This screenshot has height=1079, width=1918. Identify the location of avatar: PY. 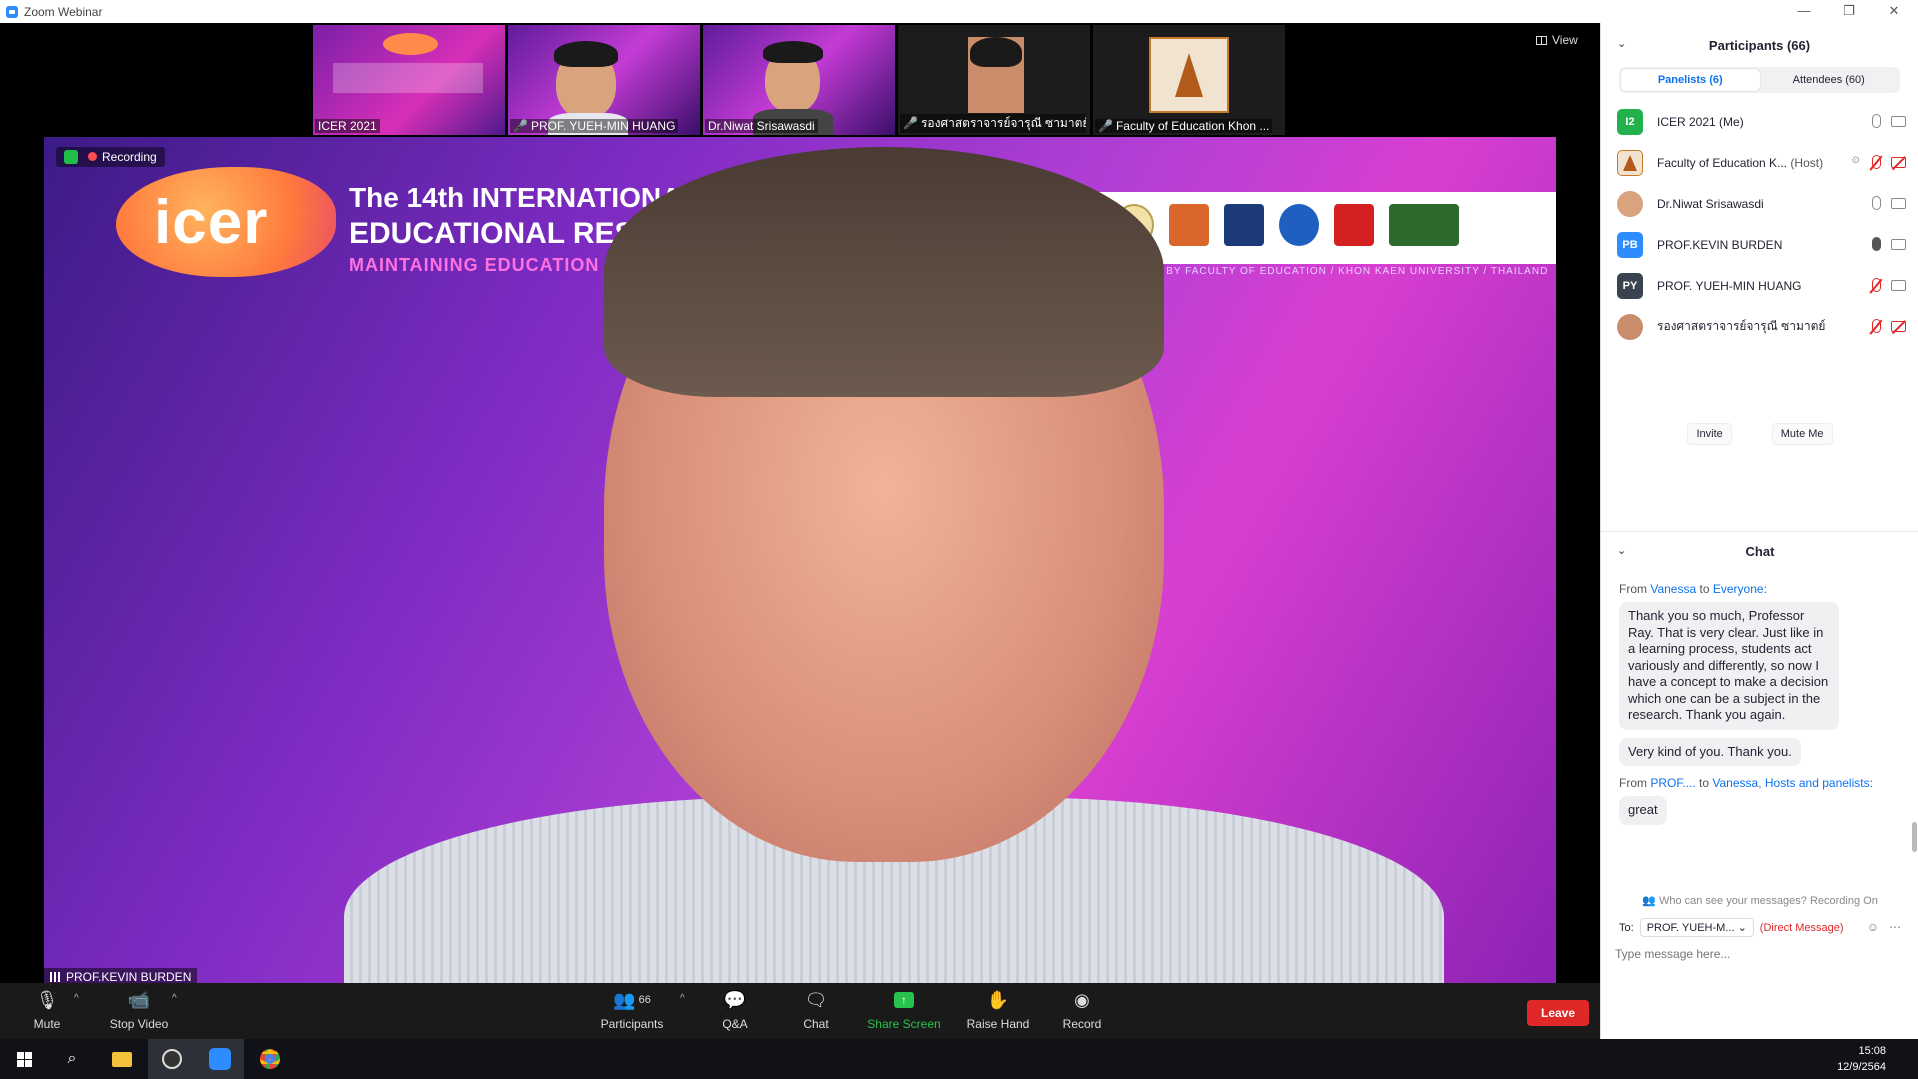
(1630, 285).